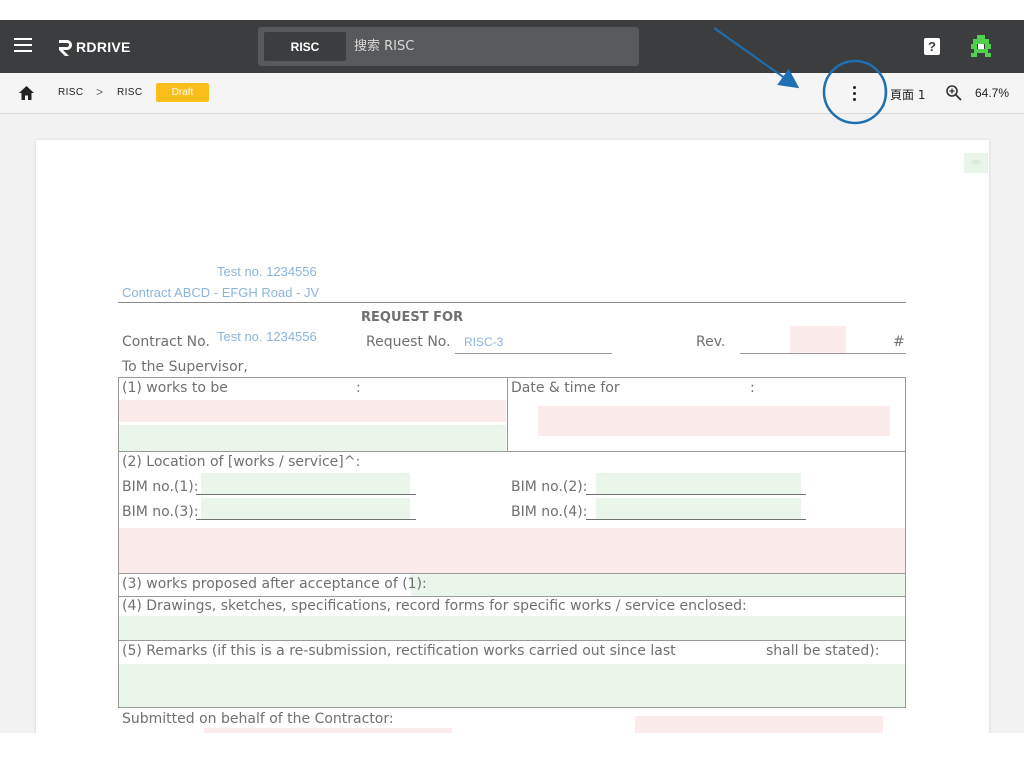  Describe the element at coordinates (905, 542) in the screenshot. I see `table-border-right` at that location.